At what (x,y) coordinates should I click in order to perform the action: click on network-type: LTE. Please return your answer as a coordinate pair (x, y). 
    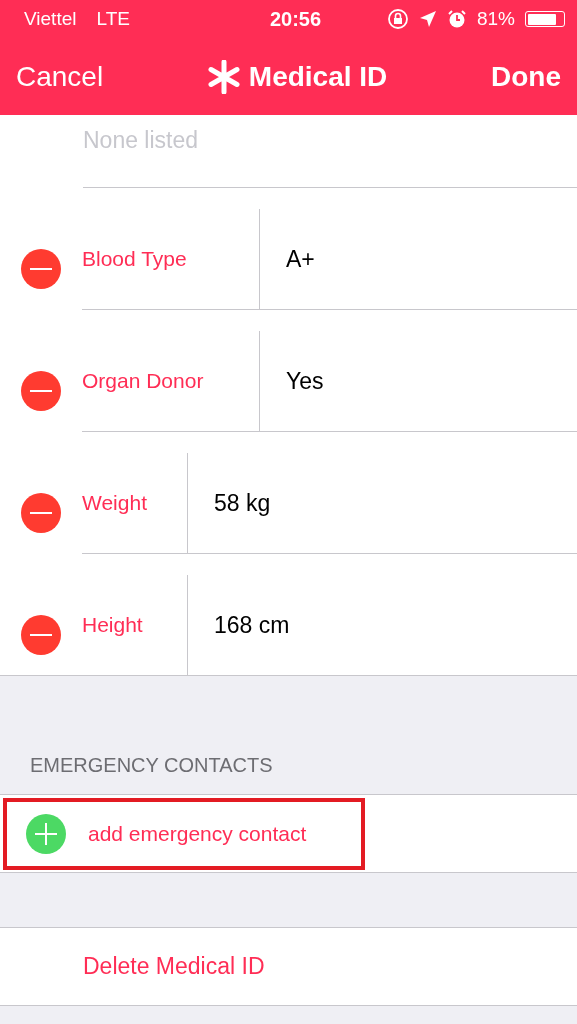
    Looking at the image, I should click on (113, 19).